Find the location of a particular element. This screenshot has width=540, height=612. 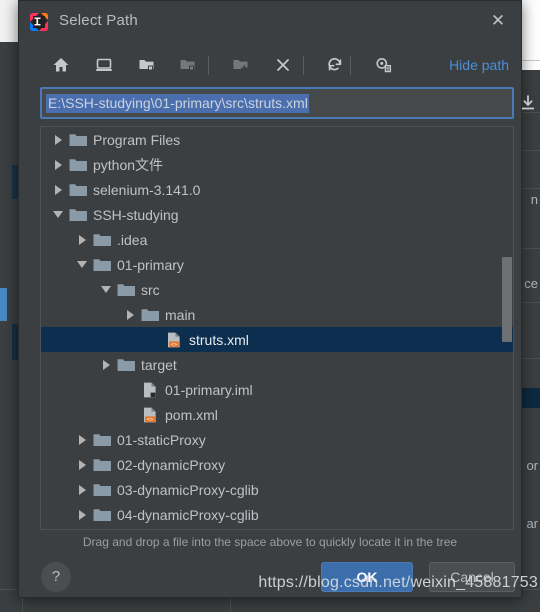

tree-row: .idea is located at coordinates (277, 239).